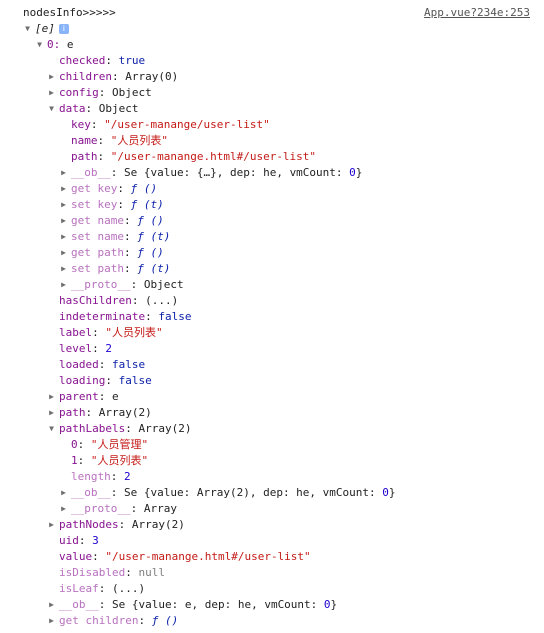 The image size is (544, 633). Describe the element at coordinates (208, 556) in the screenshot. I see `prop-value: "/user-manange.html#/user-list"` at that location.